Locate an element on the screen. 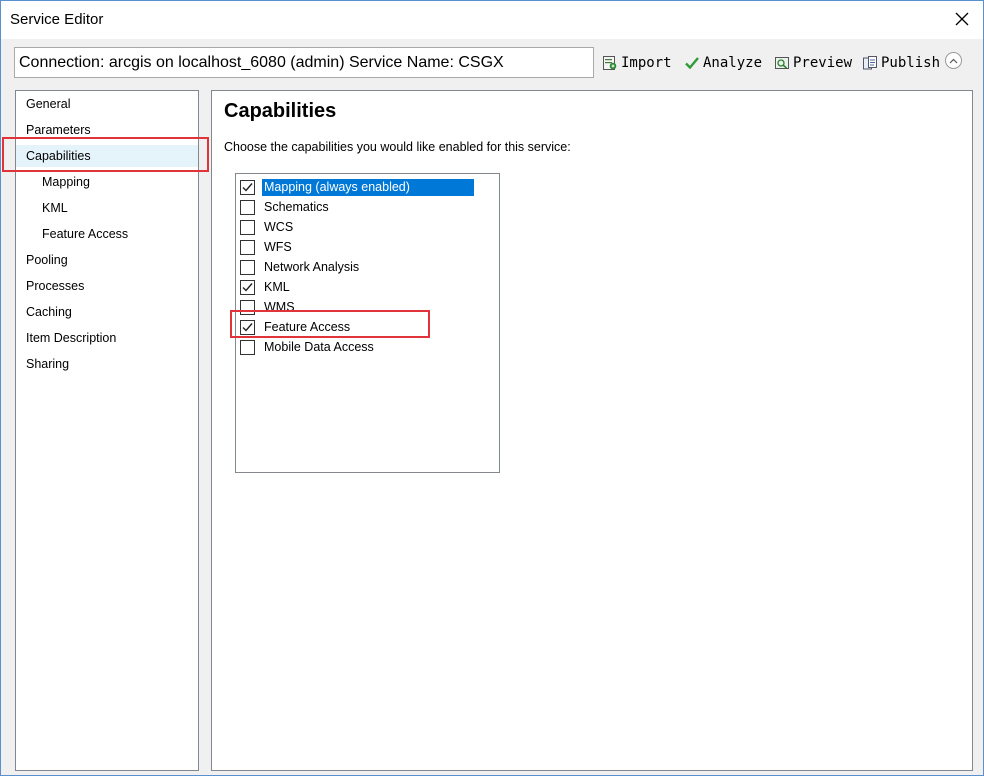 Image resolution: width=984 pixels, height=776 pixels. capability-item-mapping: Mapping (always enabled) is located at coordinates (358, 187).